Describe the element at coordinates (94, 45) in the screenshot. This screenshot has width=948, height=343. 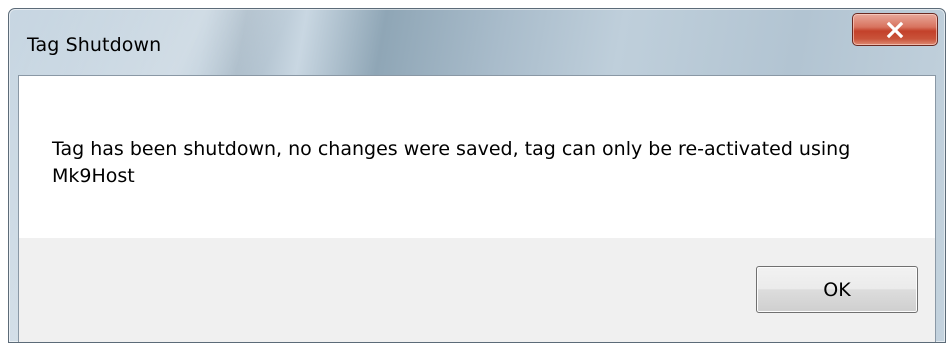
I see `dialog-title: Tag Shutdown` at that location.